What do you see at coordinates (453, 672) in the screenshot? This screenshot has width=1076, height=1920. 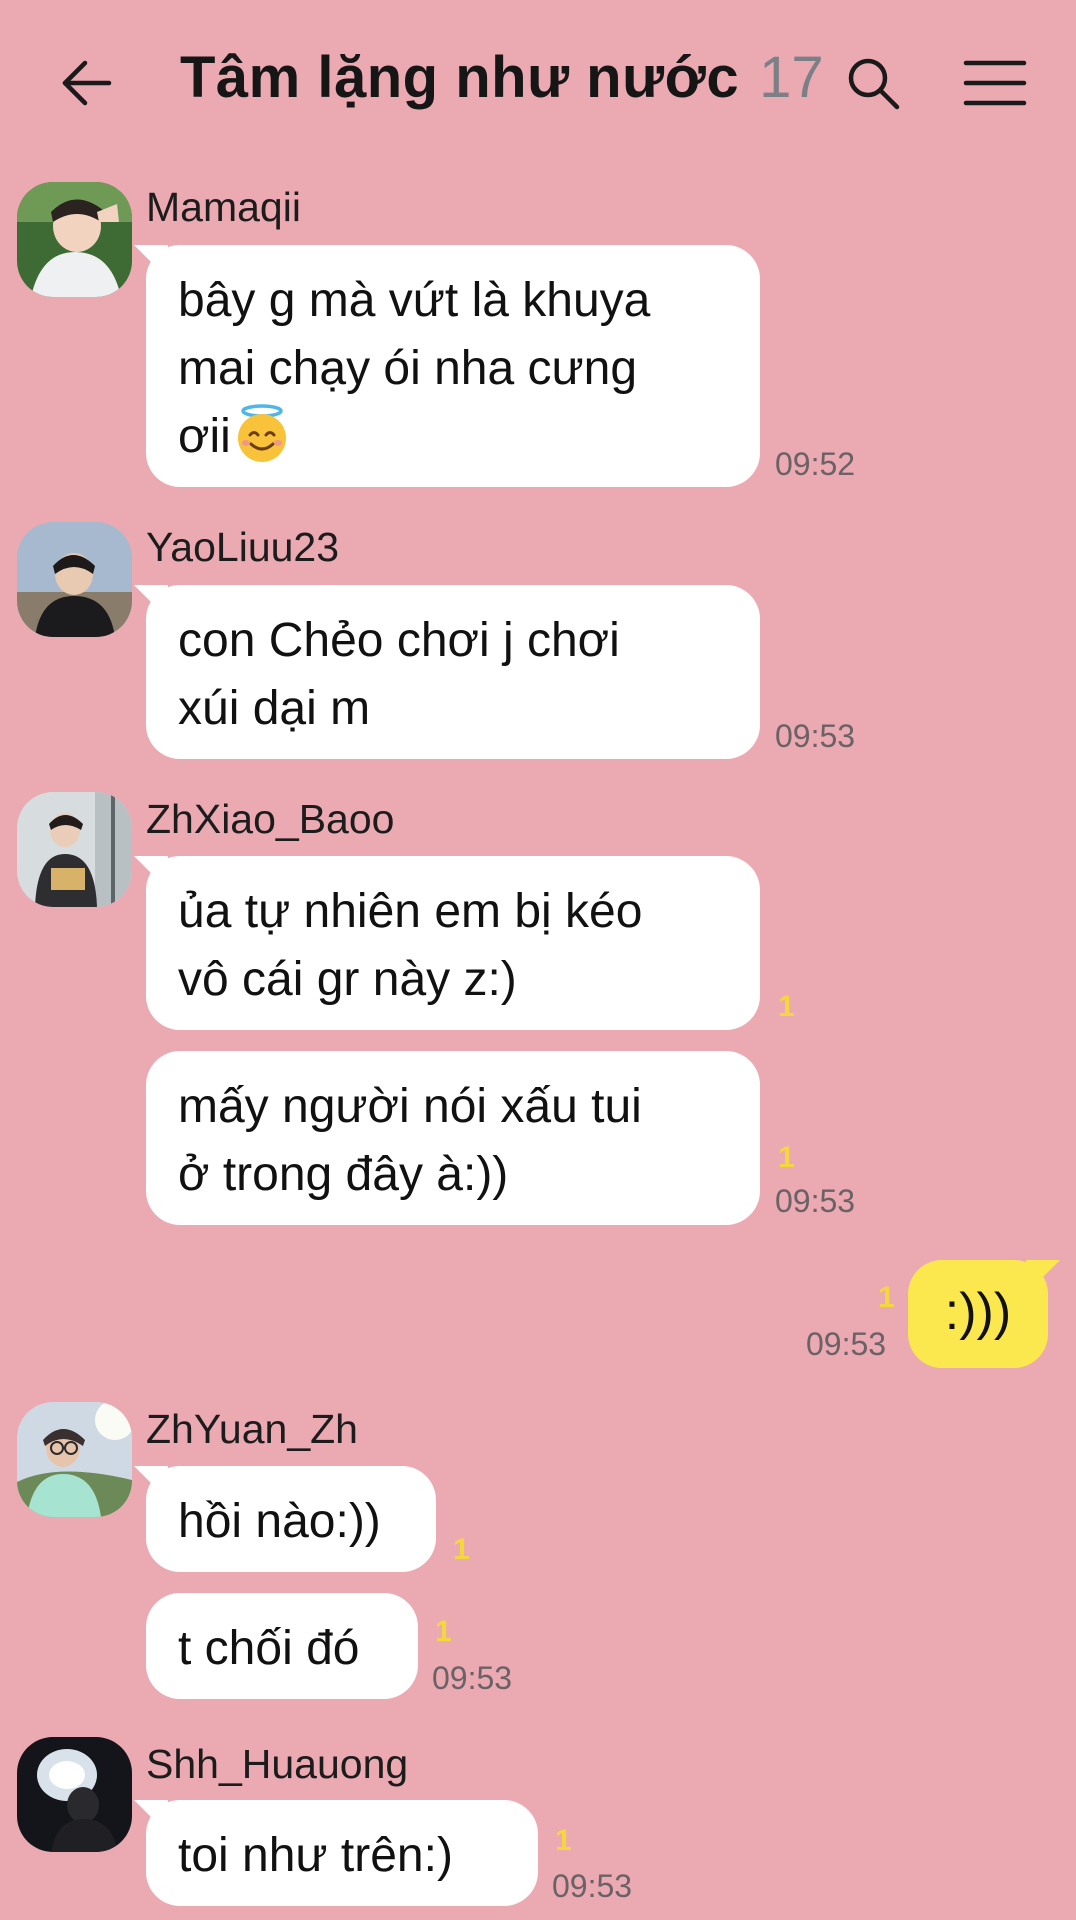 I see `message-bubble: con Chẻo chơi j chơi xúi dại m` at bounding box center [453, 672].